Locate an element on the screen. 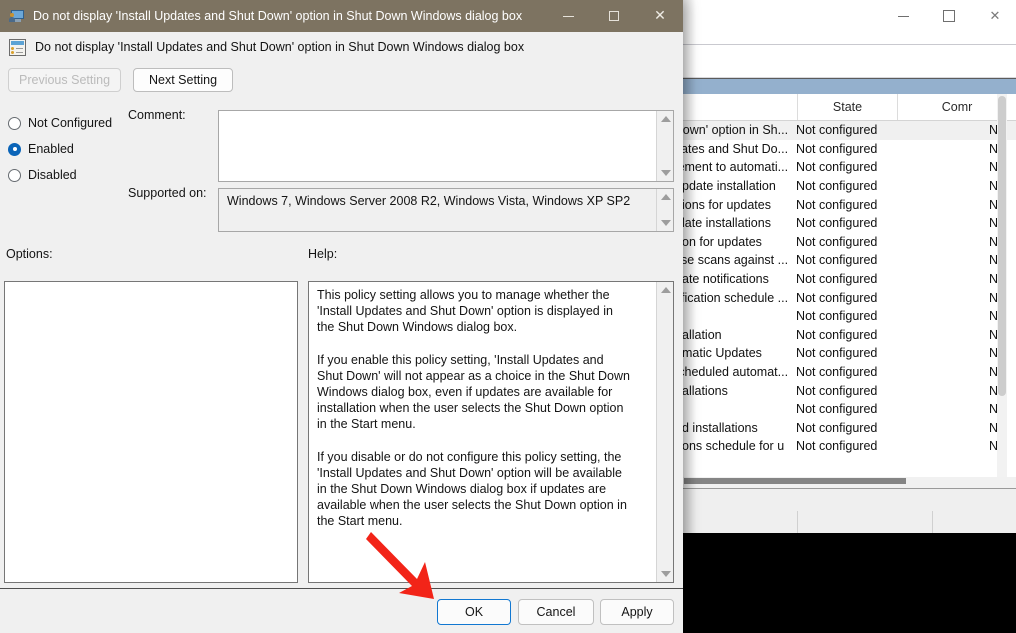 The image size is (1016, 633). policy-list-vertical-scrollbar is located at coordinates (1002, 285).